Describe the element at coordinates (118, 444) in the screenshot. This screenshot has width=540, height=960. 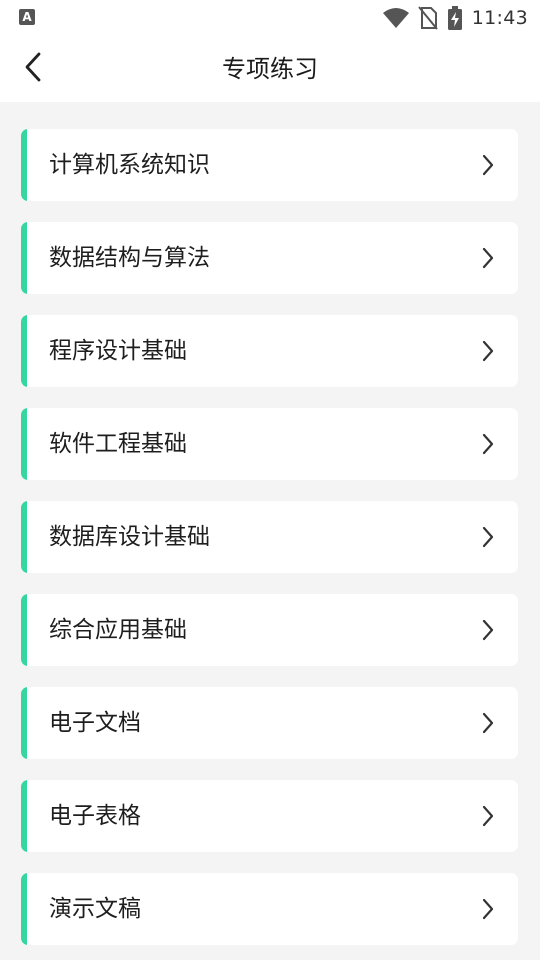
I see `topic-label: 软件工程基础` at that location.